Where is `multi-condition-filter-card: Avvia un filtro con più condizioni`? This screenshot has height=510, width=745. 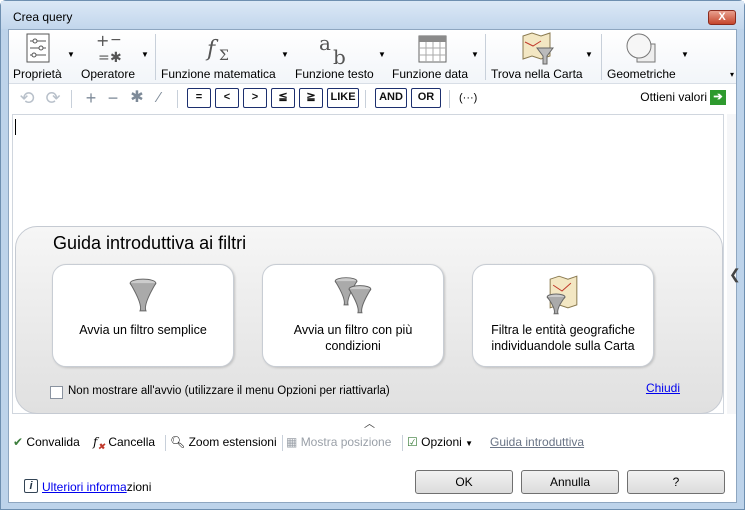
multi-condition-filter-card: Avvia un filtro con più condizioni is located at coordinates (353, 315).